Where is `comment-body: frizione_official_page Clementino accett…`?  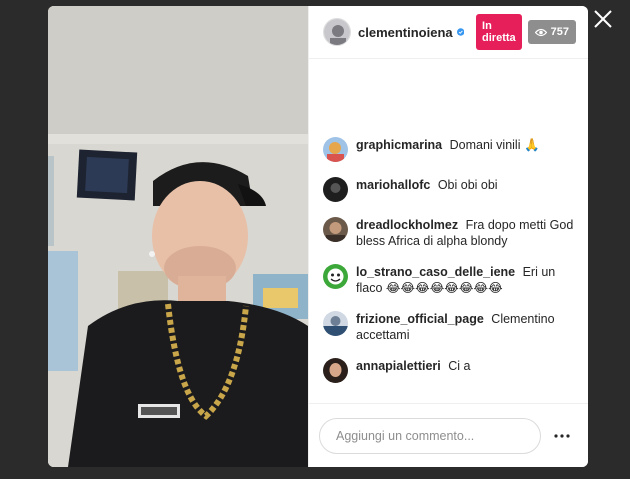 comment-body: frizione_official_page Clementino accett… is located at coordinates (465, 327).